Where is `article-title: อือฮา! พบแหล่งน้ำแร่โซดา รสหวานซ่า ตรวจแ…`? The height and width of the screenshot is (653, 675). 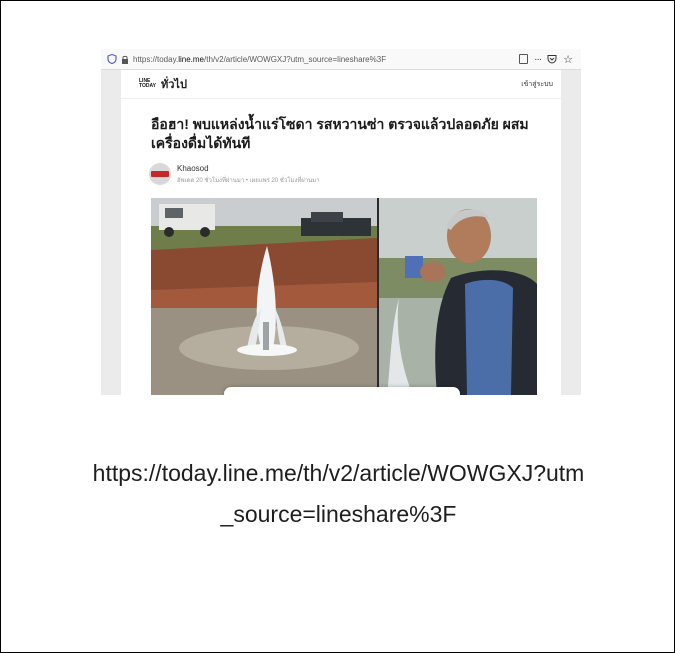 article-title: อือฮา! พบแหล่งน้ำแร่โซดา รสหวานซ่า ตรวจแ… is located at coordinates (340, 133).